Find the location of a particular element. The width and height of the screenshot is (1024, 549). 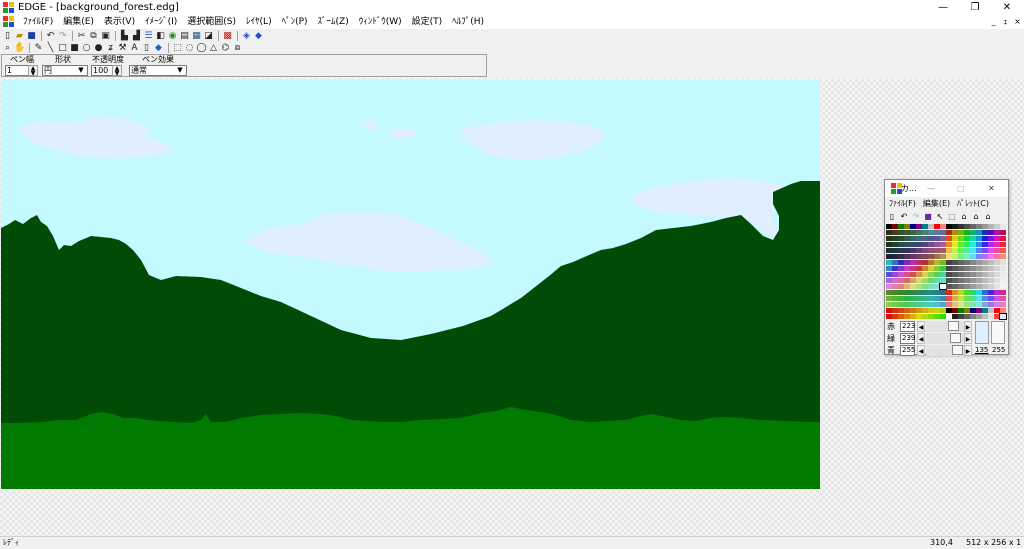

menu-file: ﾌｧｲﾙ(F) is located at coordinates (38, 22).